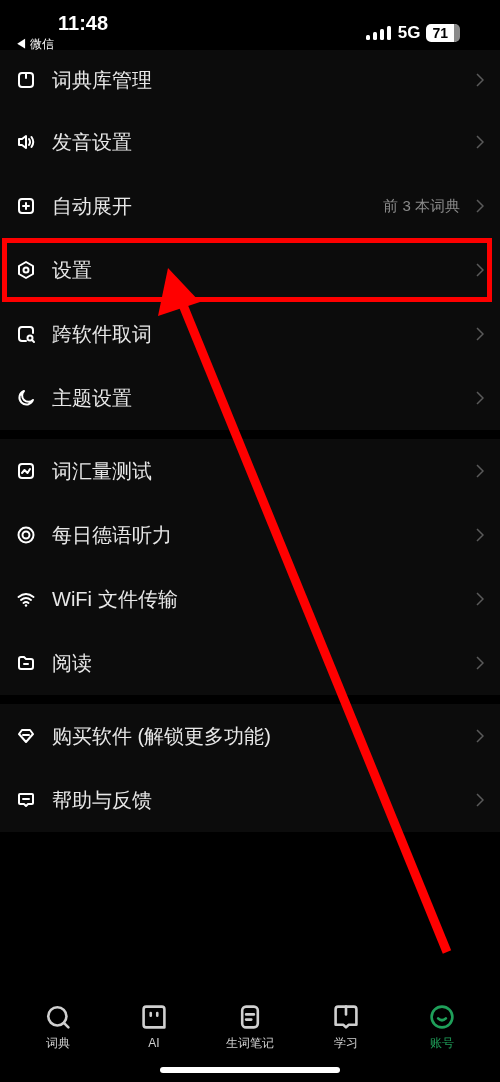  What do you see at coordinates (26, 334) in the screenshot?
I see `search-square-icon` at bounding box center [26, 334].